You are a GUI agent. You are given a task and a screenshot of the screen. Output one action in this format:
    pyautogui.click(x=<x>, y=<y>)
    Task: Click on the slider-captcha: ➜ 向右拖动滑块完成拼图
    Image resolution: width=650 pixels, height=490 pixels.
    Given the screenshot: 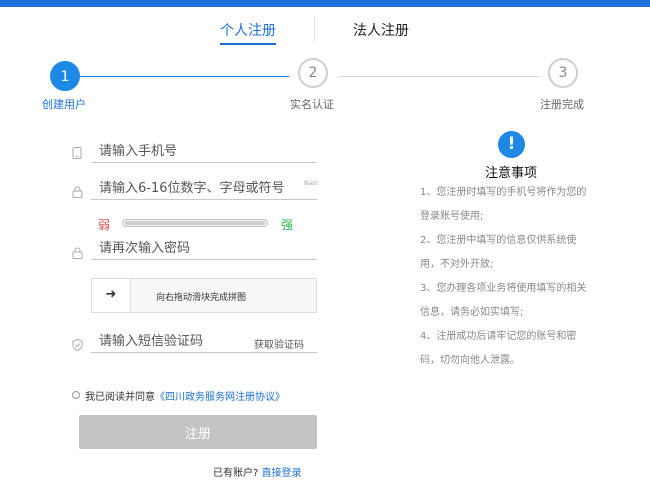 What is the action you would take?
    pyautogui.click(x=204, y=295)
    